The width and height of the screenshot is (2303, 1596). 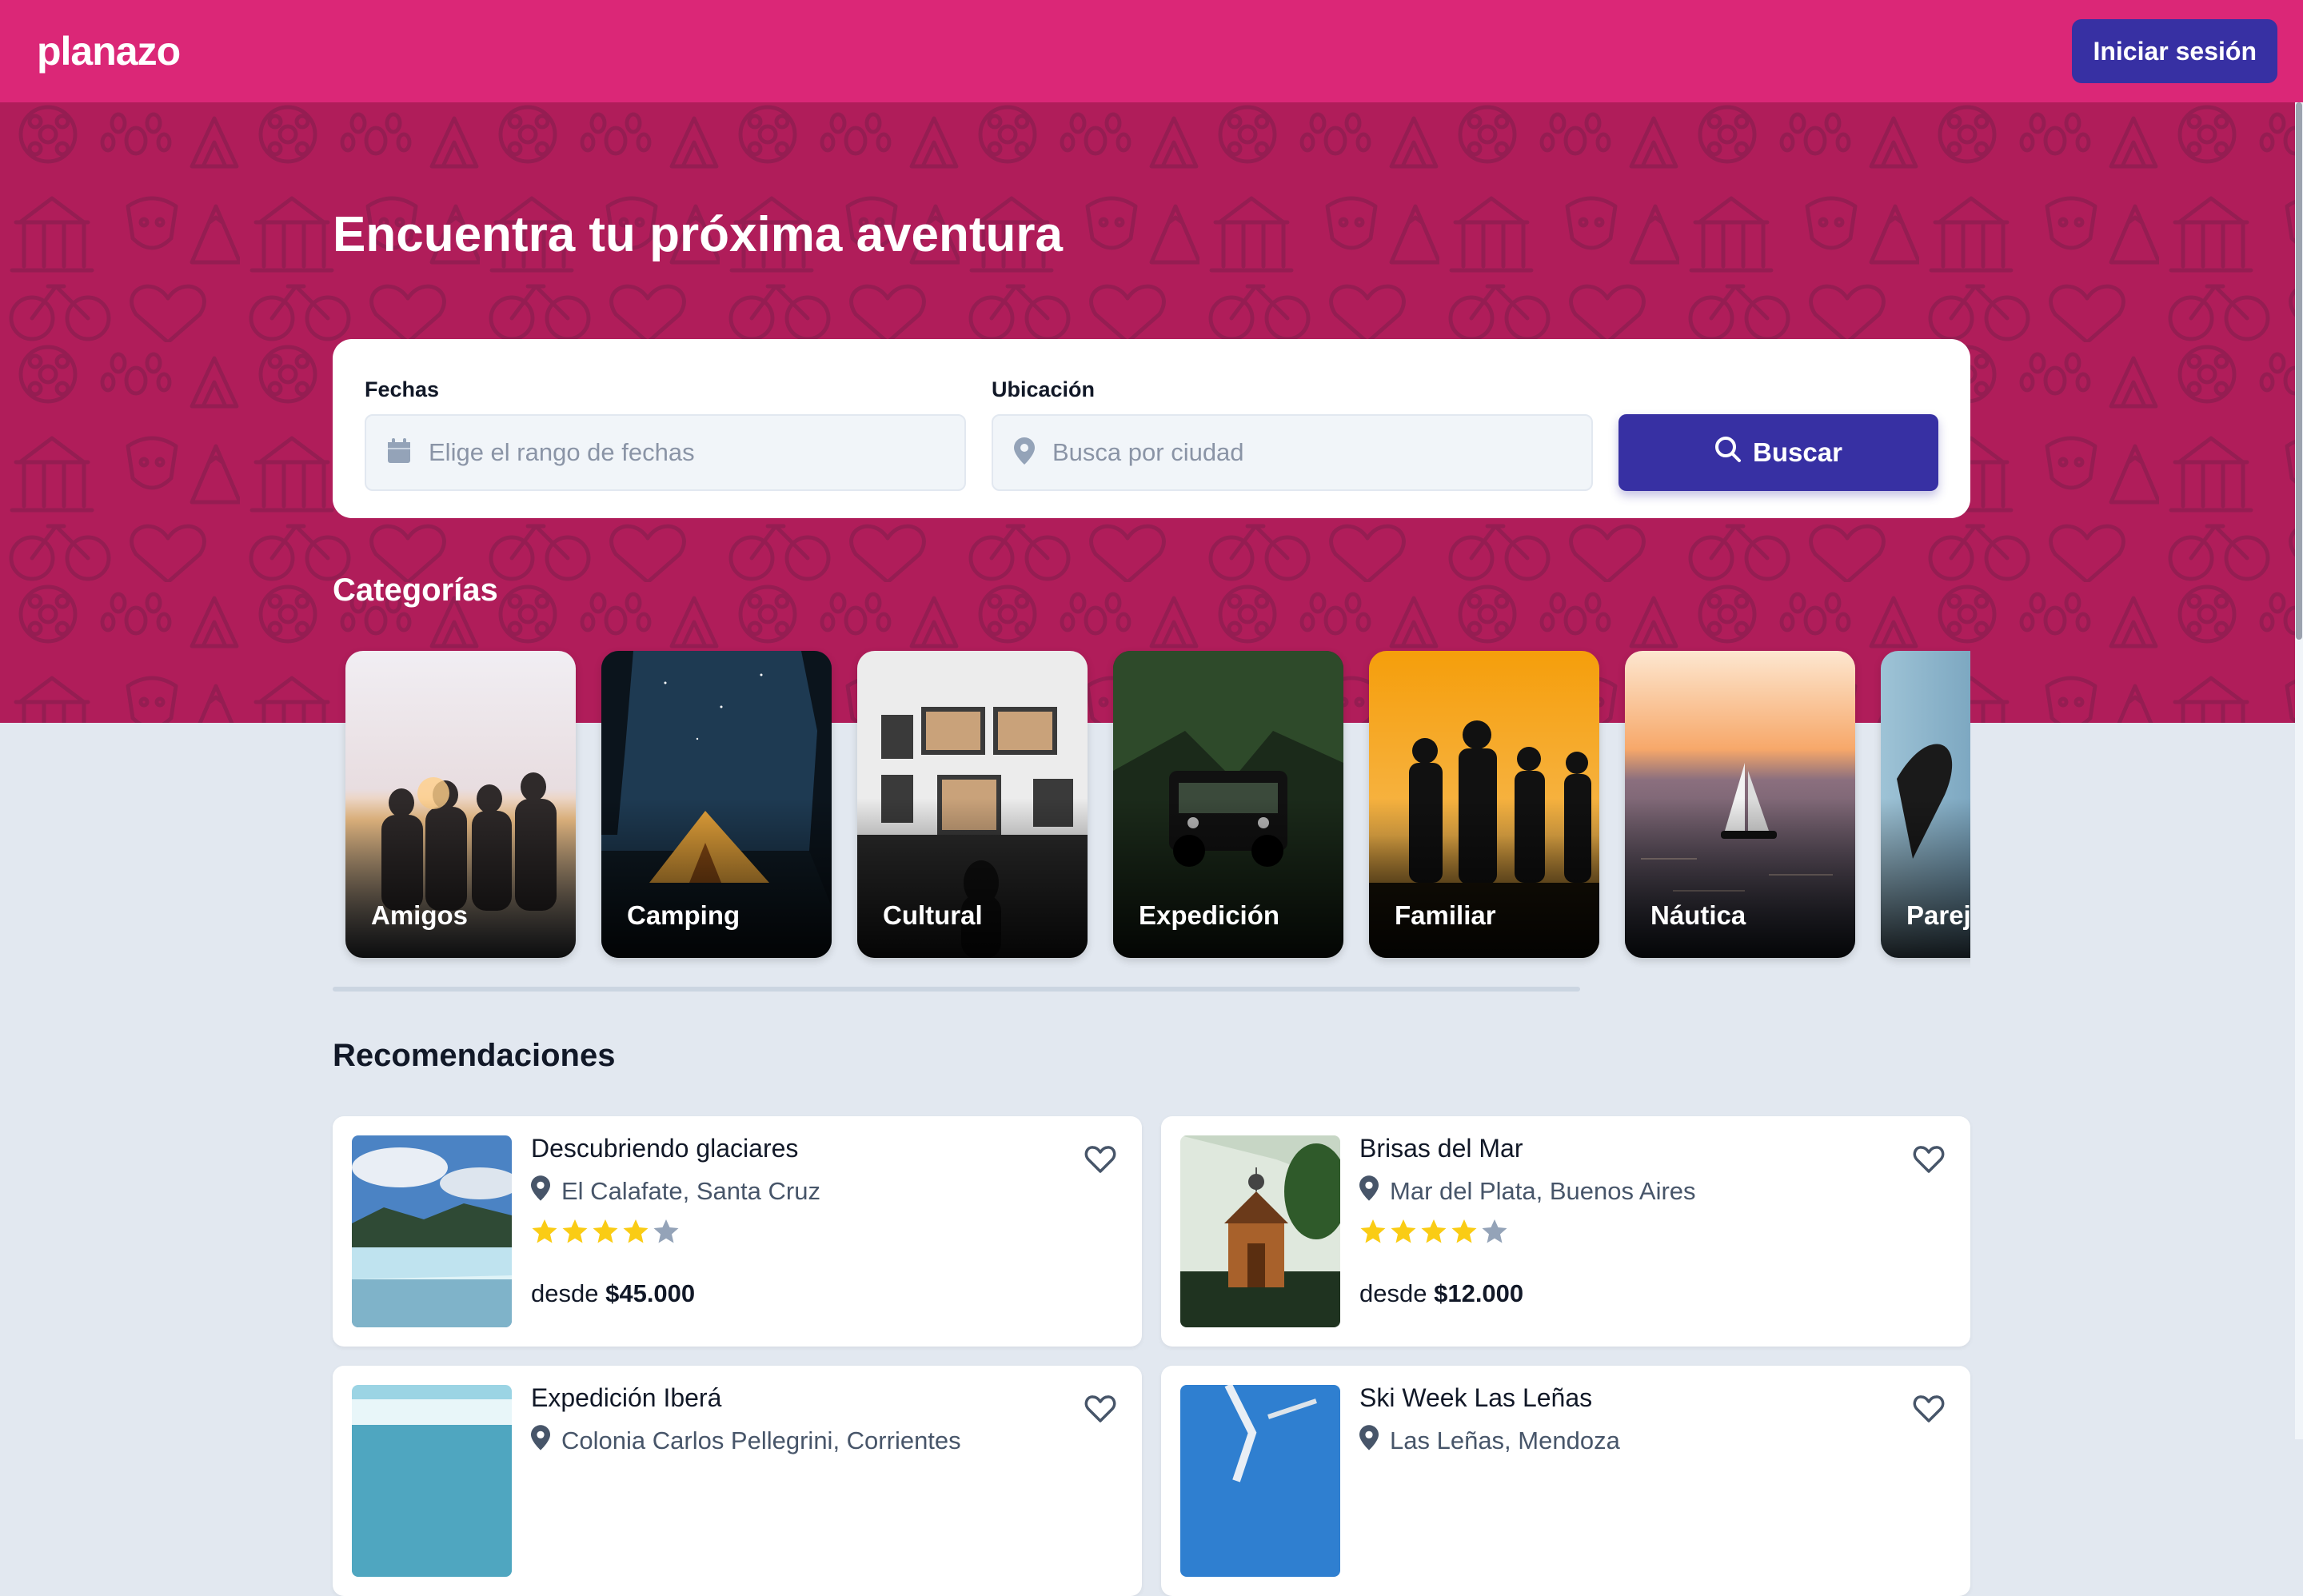 I want to click on recommendation-location: Mar del Plata, Buenos Aires, so click(x=1528, y=1191).